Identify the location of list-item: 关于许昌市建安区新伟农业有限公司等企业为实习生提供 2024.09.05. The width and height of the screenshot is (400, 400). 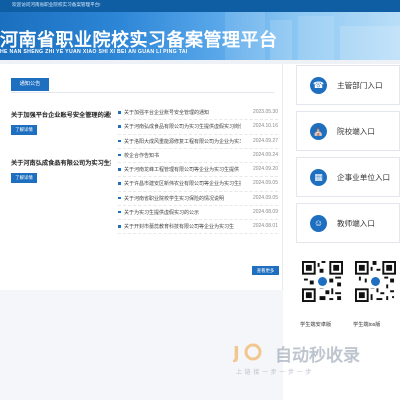
(198, 184).